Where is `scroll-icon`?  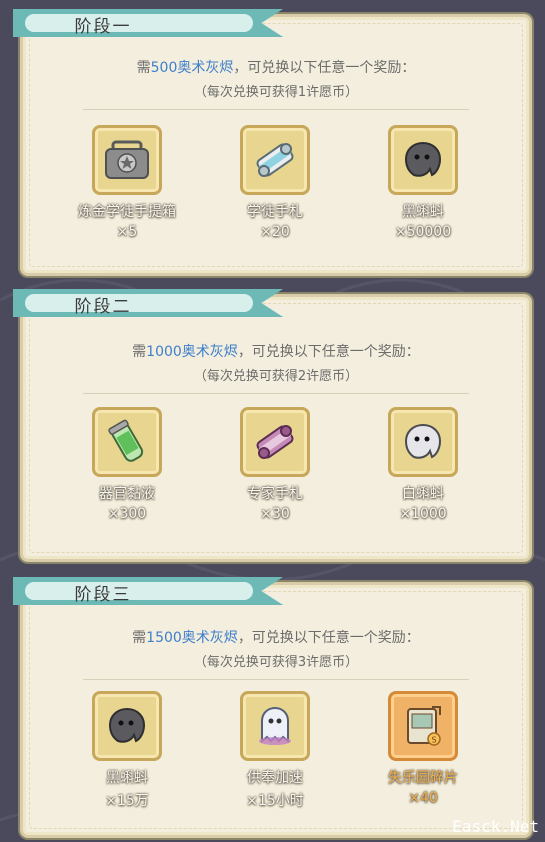 scroll-icon is located at coordinates (275, 160).